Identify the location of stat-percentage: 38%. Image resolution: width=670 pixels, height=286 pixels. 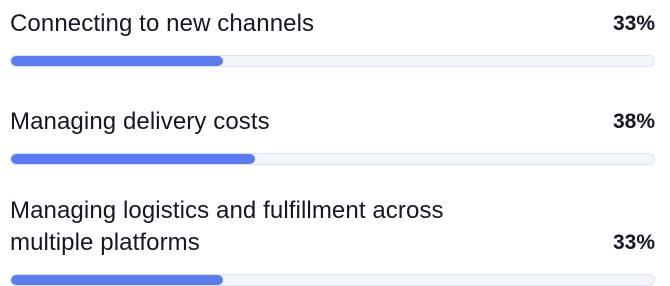
(633, 121).